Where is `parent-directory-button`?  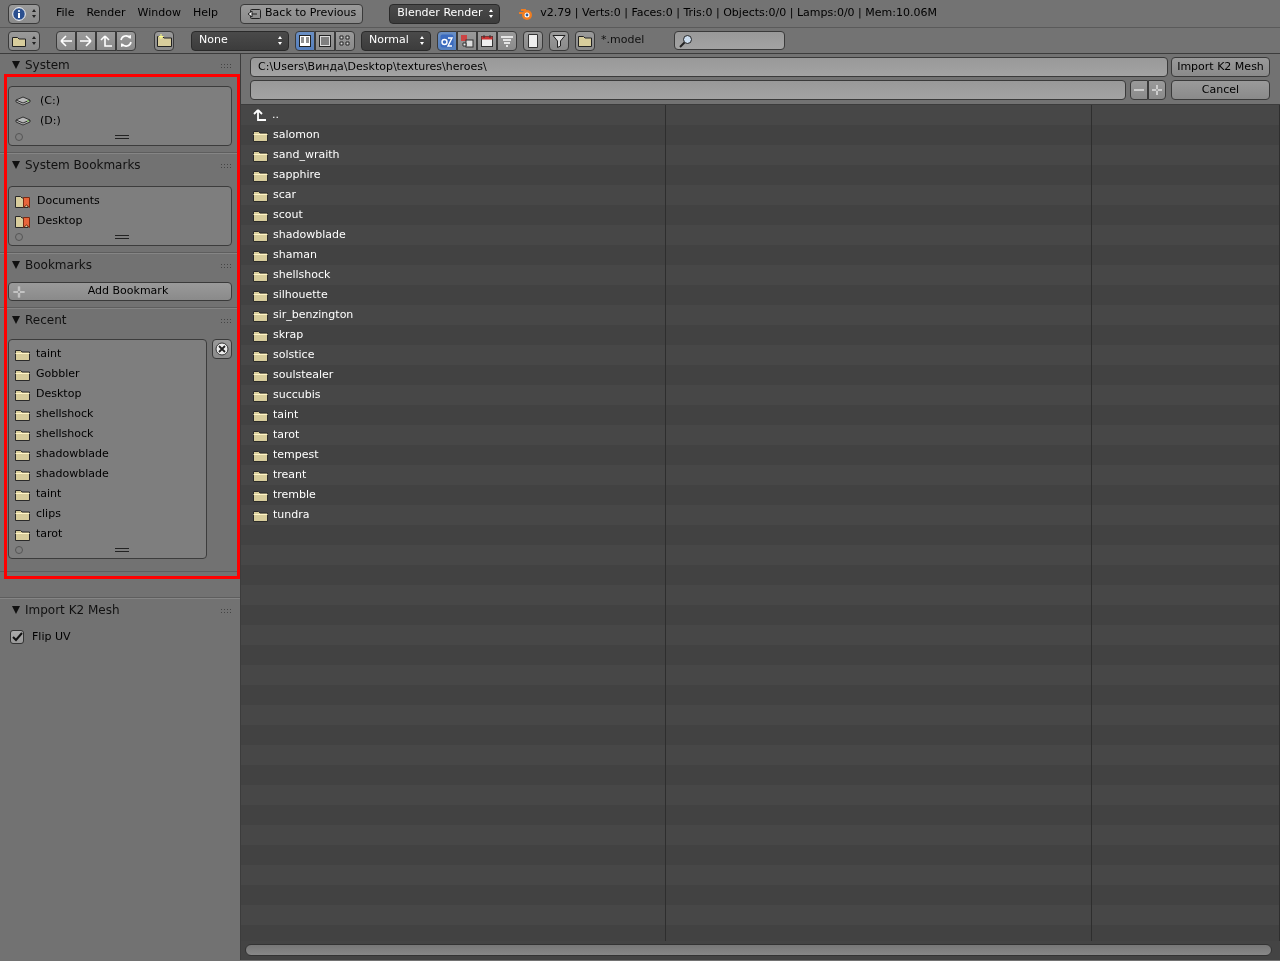 parent-directory-button is located at coordinates (106, 40).